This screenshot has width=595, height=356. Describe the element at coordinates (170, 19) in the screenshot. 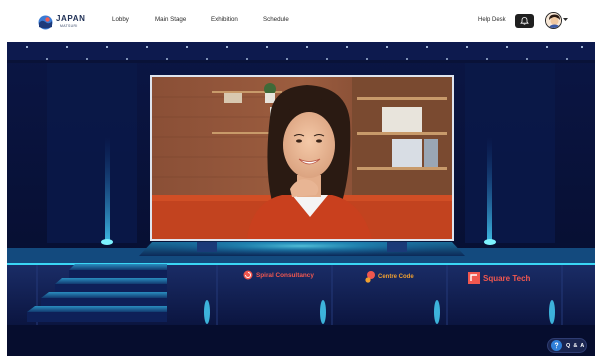

I see `nav-main-stage: Main Stage` at that location.